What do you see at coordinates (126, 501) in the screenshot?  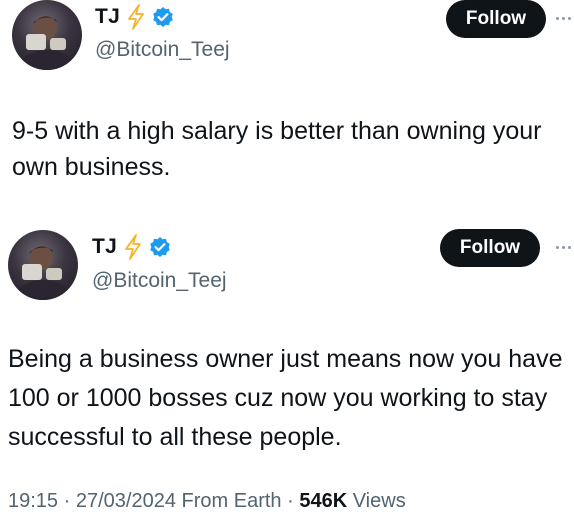 I see `tweet-date: 27/03/2024` at bounding box center [126, 501].